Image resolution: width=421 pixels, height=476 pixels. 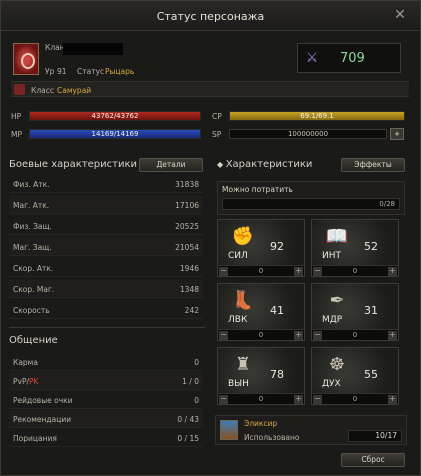 What do you see at coordinates (261, 376) in the screenshot?
I see `stat-con: ♜ ВЫН 78 −0 +` at bounding box center [261, 376].